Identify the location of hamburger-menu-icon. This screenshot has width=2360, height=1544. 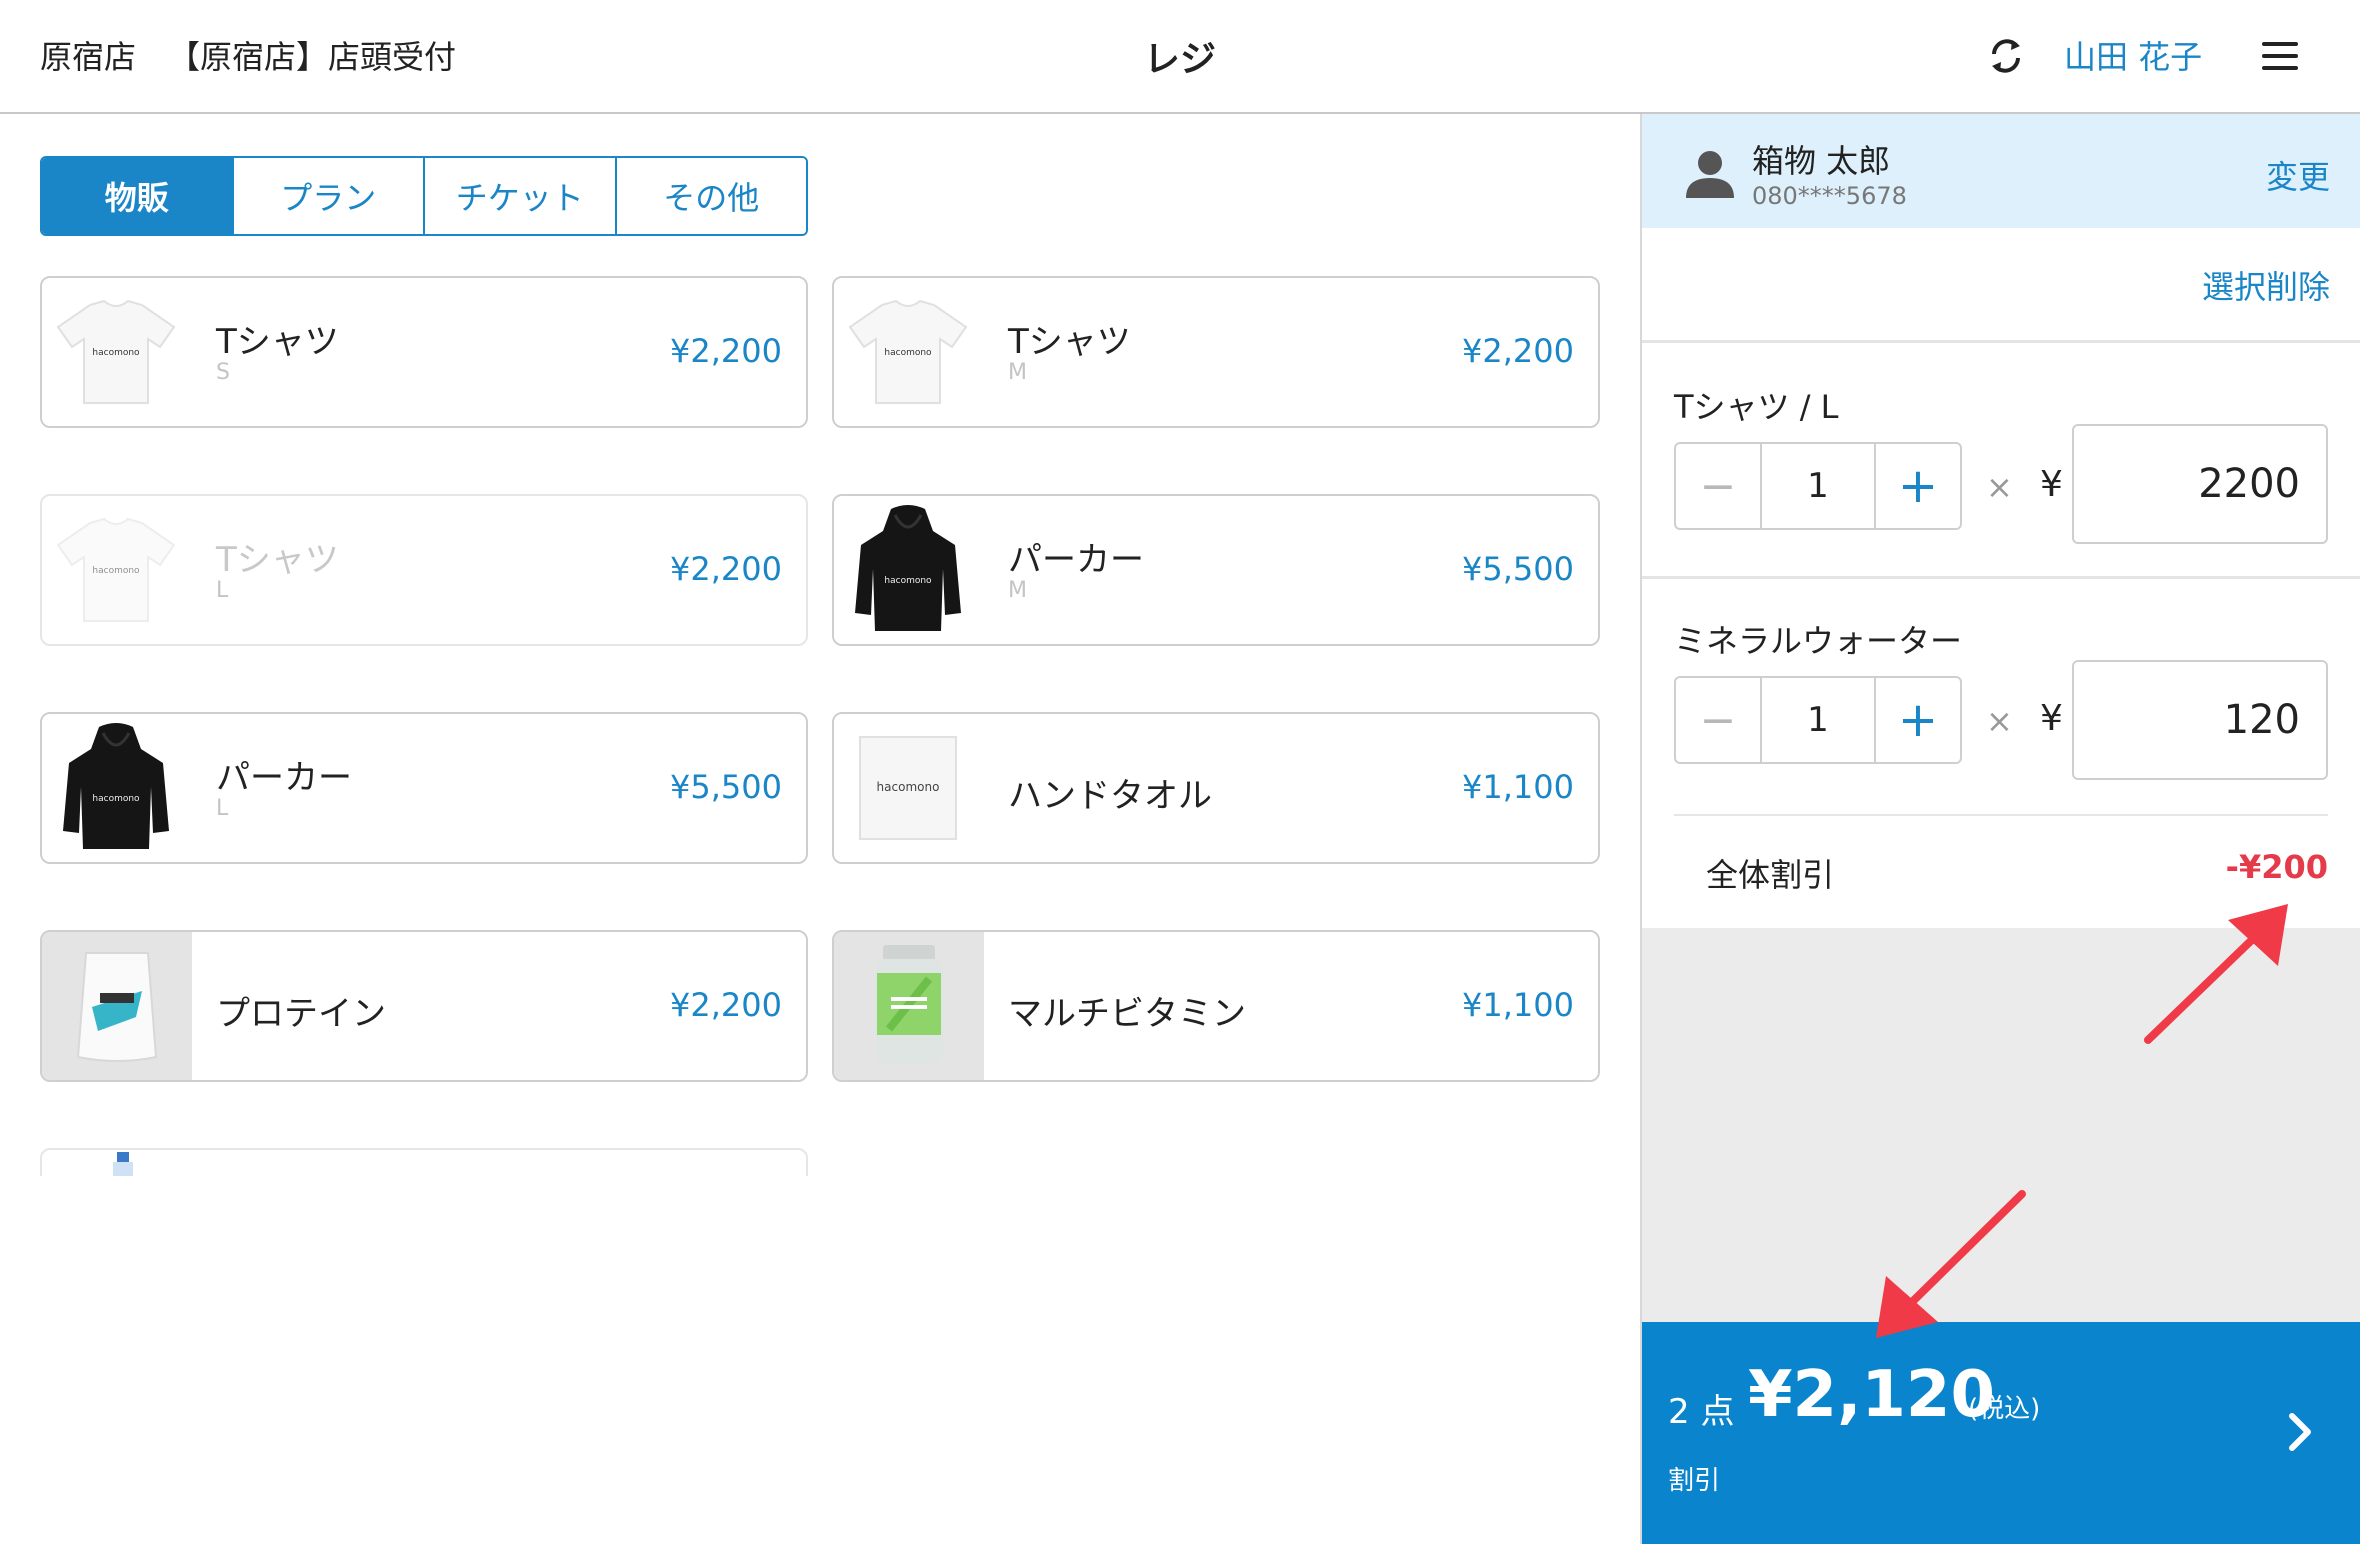
(2280, 56).